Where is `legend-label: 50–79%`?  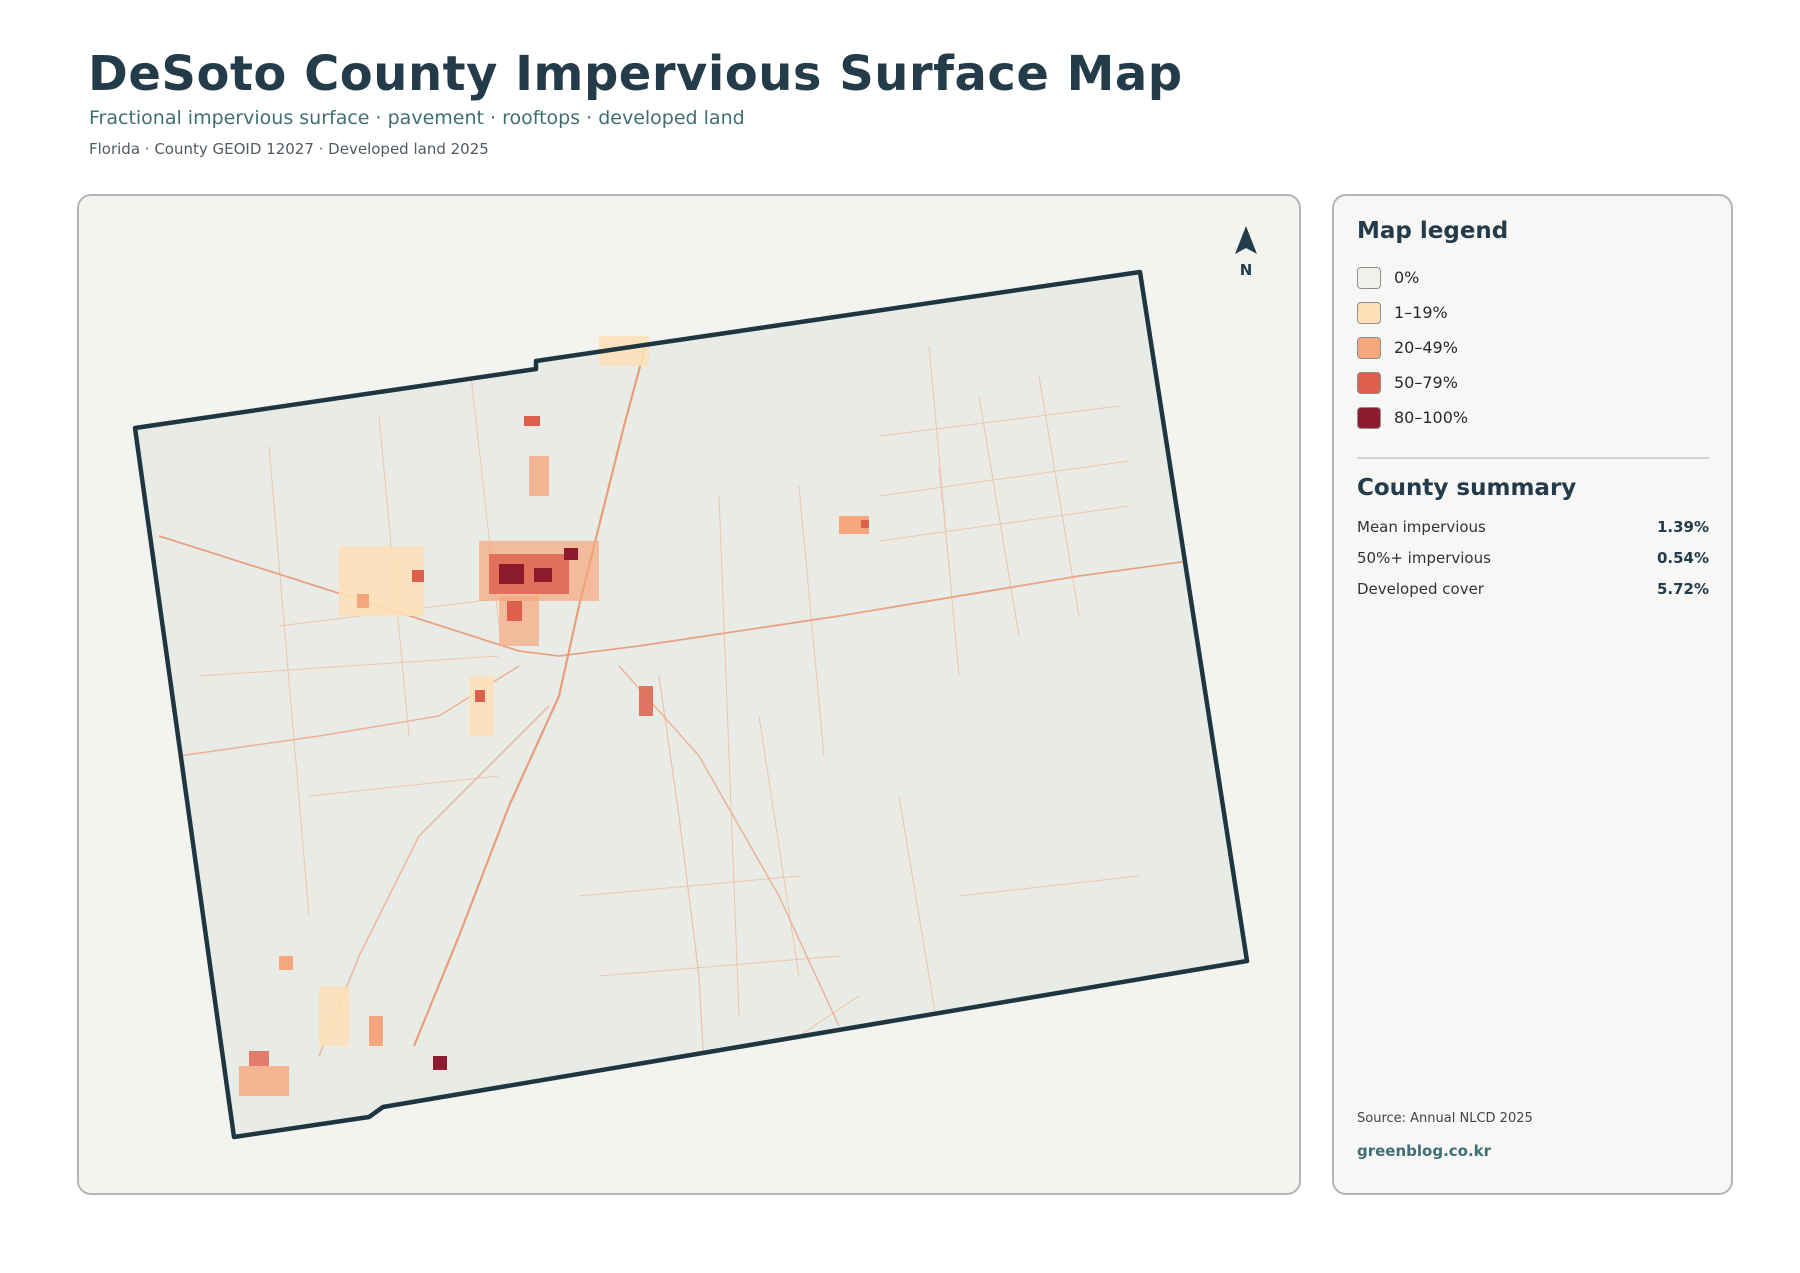 legend-label: 50–79% is located at coordinates (1426, 382).